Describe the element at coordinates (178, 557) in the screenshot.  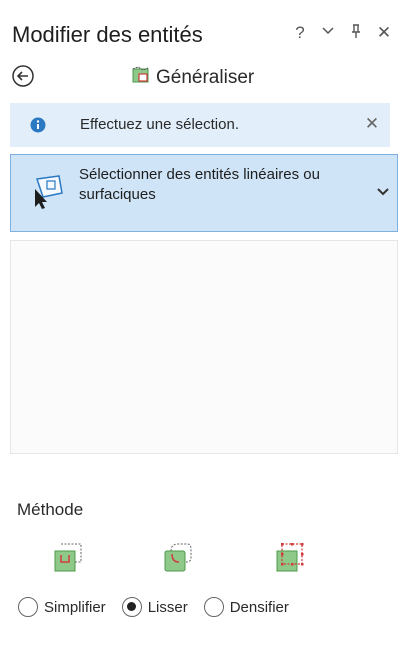
I see `smooth-icon` at that location.